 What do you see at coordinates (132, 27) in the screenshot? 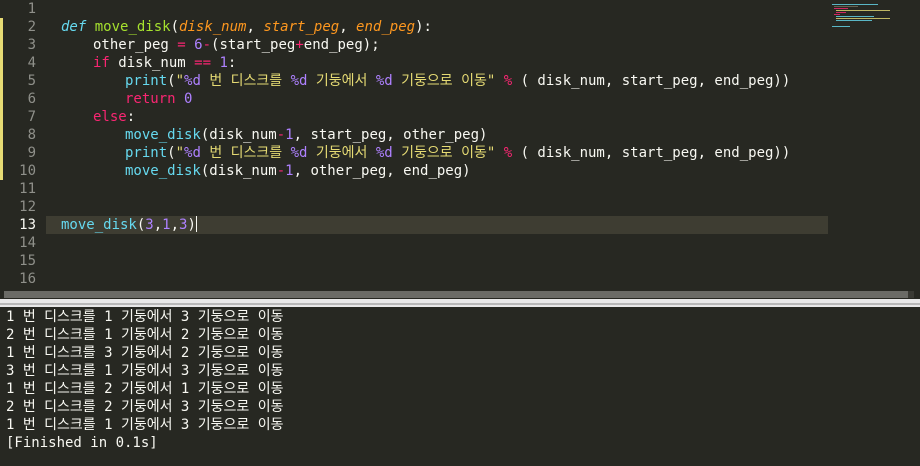
I see `function-name: move_disk` at bounding box center [132, 27].